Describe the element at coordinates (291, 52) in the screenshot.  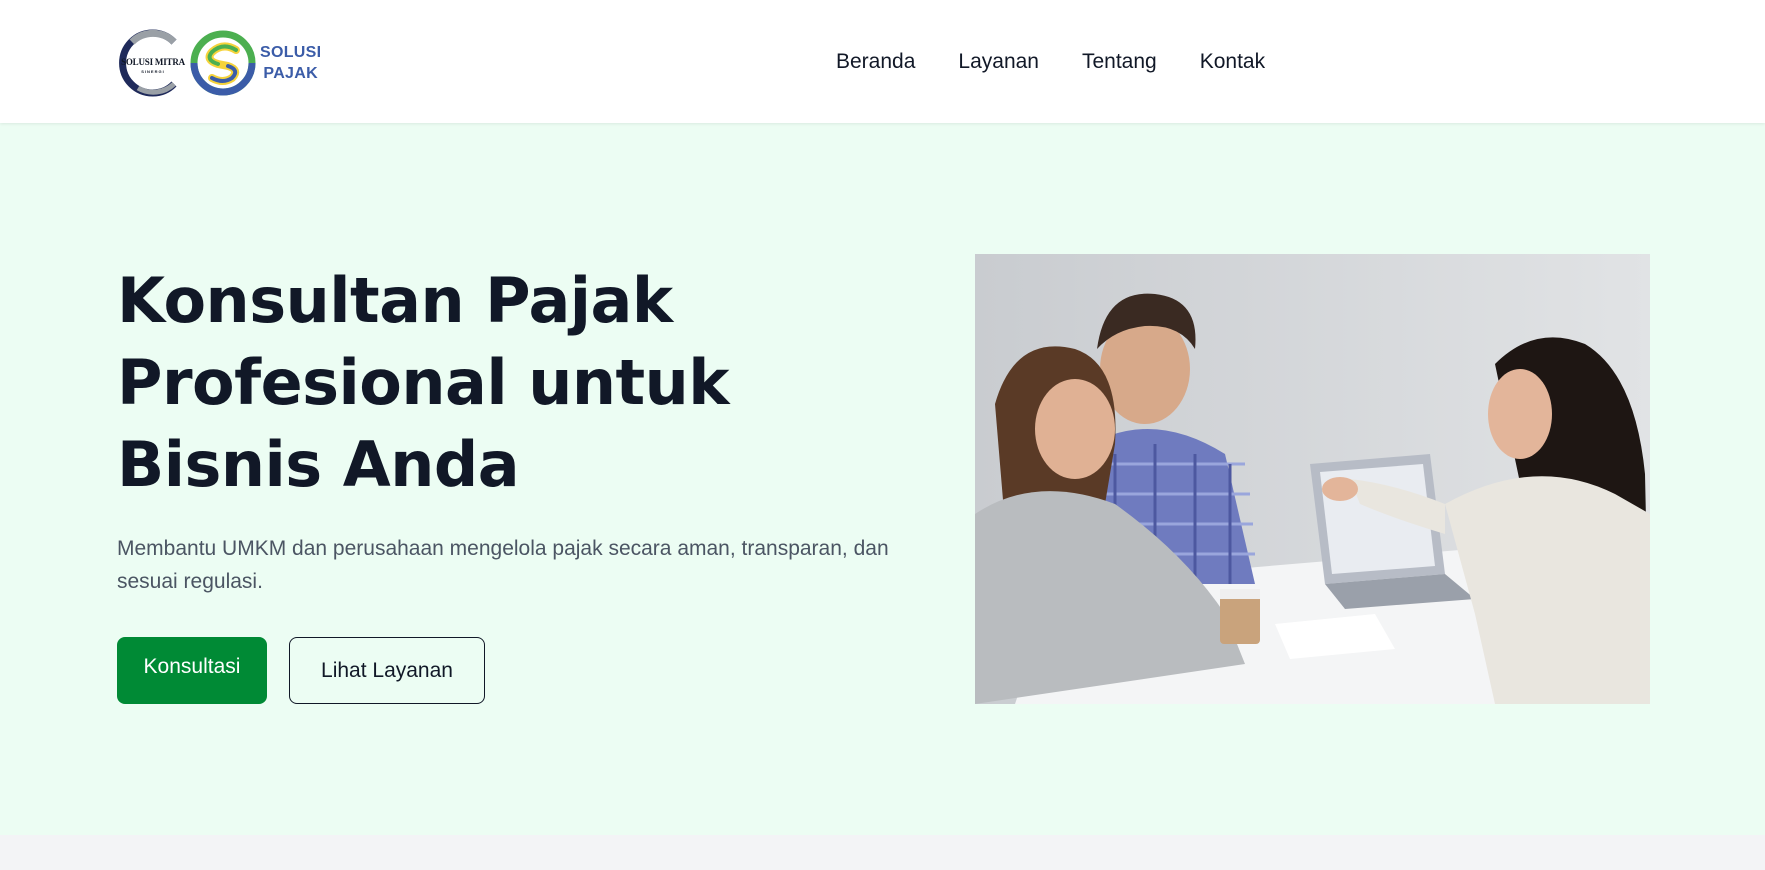
I see `logo-secondary-line1: SOLUSI` at that location.